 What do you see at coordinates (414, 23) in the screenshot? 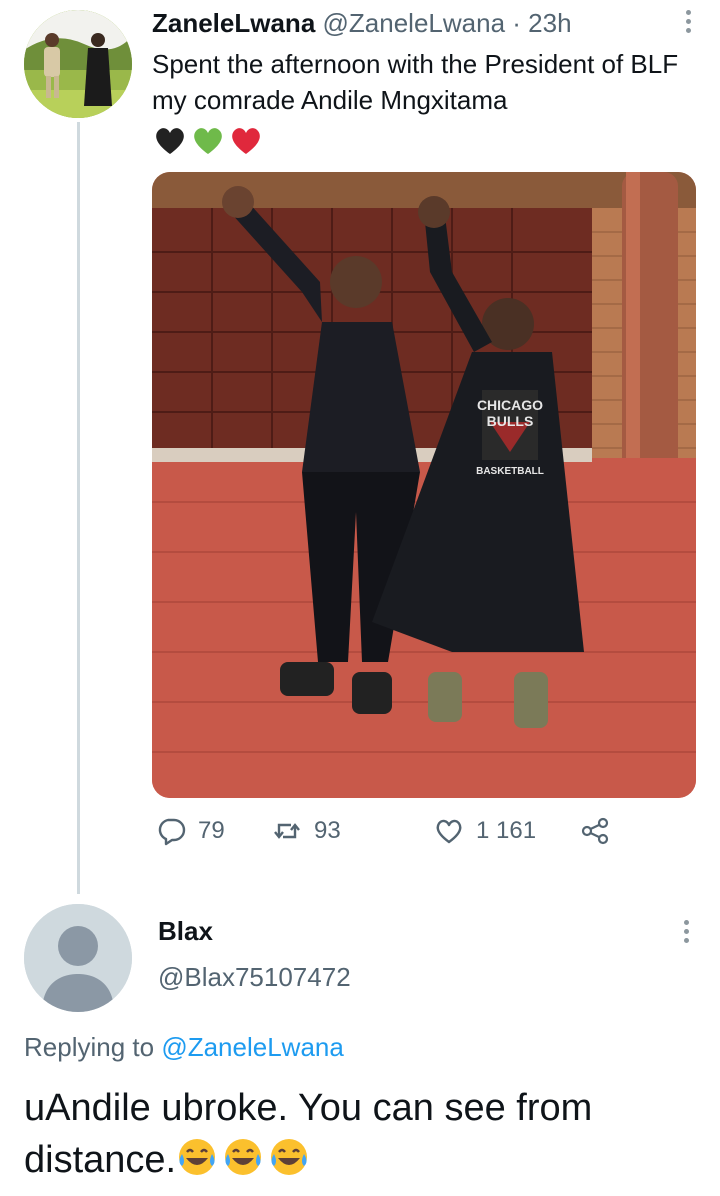
I see `author-handle: @ZaneleLwana` at bounding box center [414, 23].